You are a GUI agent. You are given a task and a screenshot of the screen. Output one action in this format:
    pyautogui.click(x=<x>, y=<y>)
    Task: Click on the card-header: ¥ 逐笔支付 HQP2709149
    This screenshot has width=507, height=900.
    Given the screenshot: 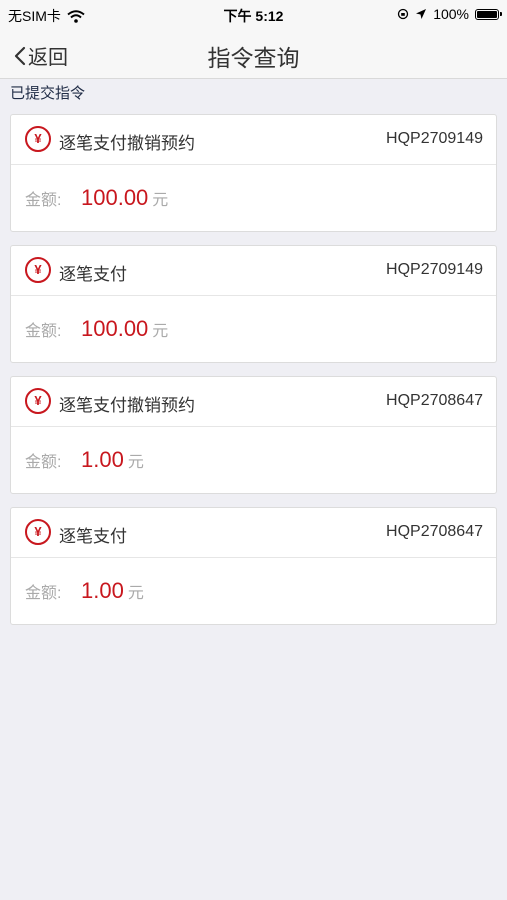 What is the action you would take?
    pyautogui.click(x=253, y=271)
    